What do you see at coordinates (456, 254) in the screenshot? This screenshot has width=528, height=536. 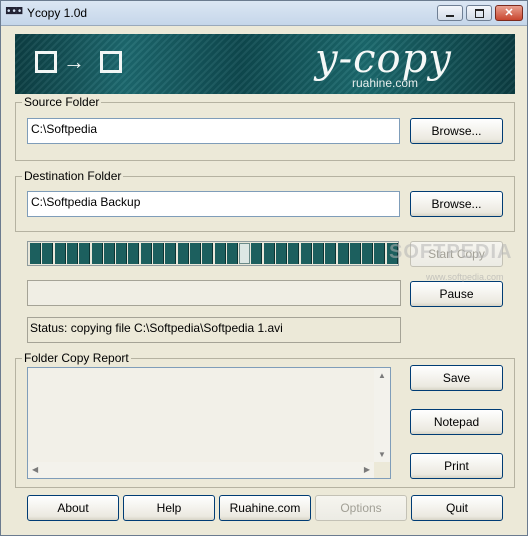 I see `start-copy-button: Start Copy` at bounding box center [456, 254].